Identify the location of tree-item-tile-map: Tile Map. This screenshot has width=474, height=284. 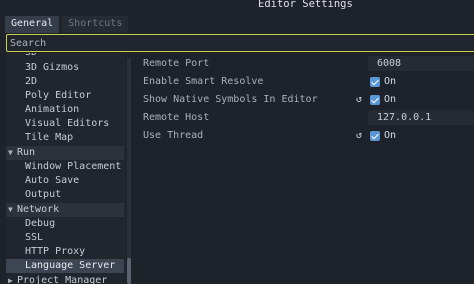
(65, 138).